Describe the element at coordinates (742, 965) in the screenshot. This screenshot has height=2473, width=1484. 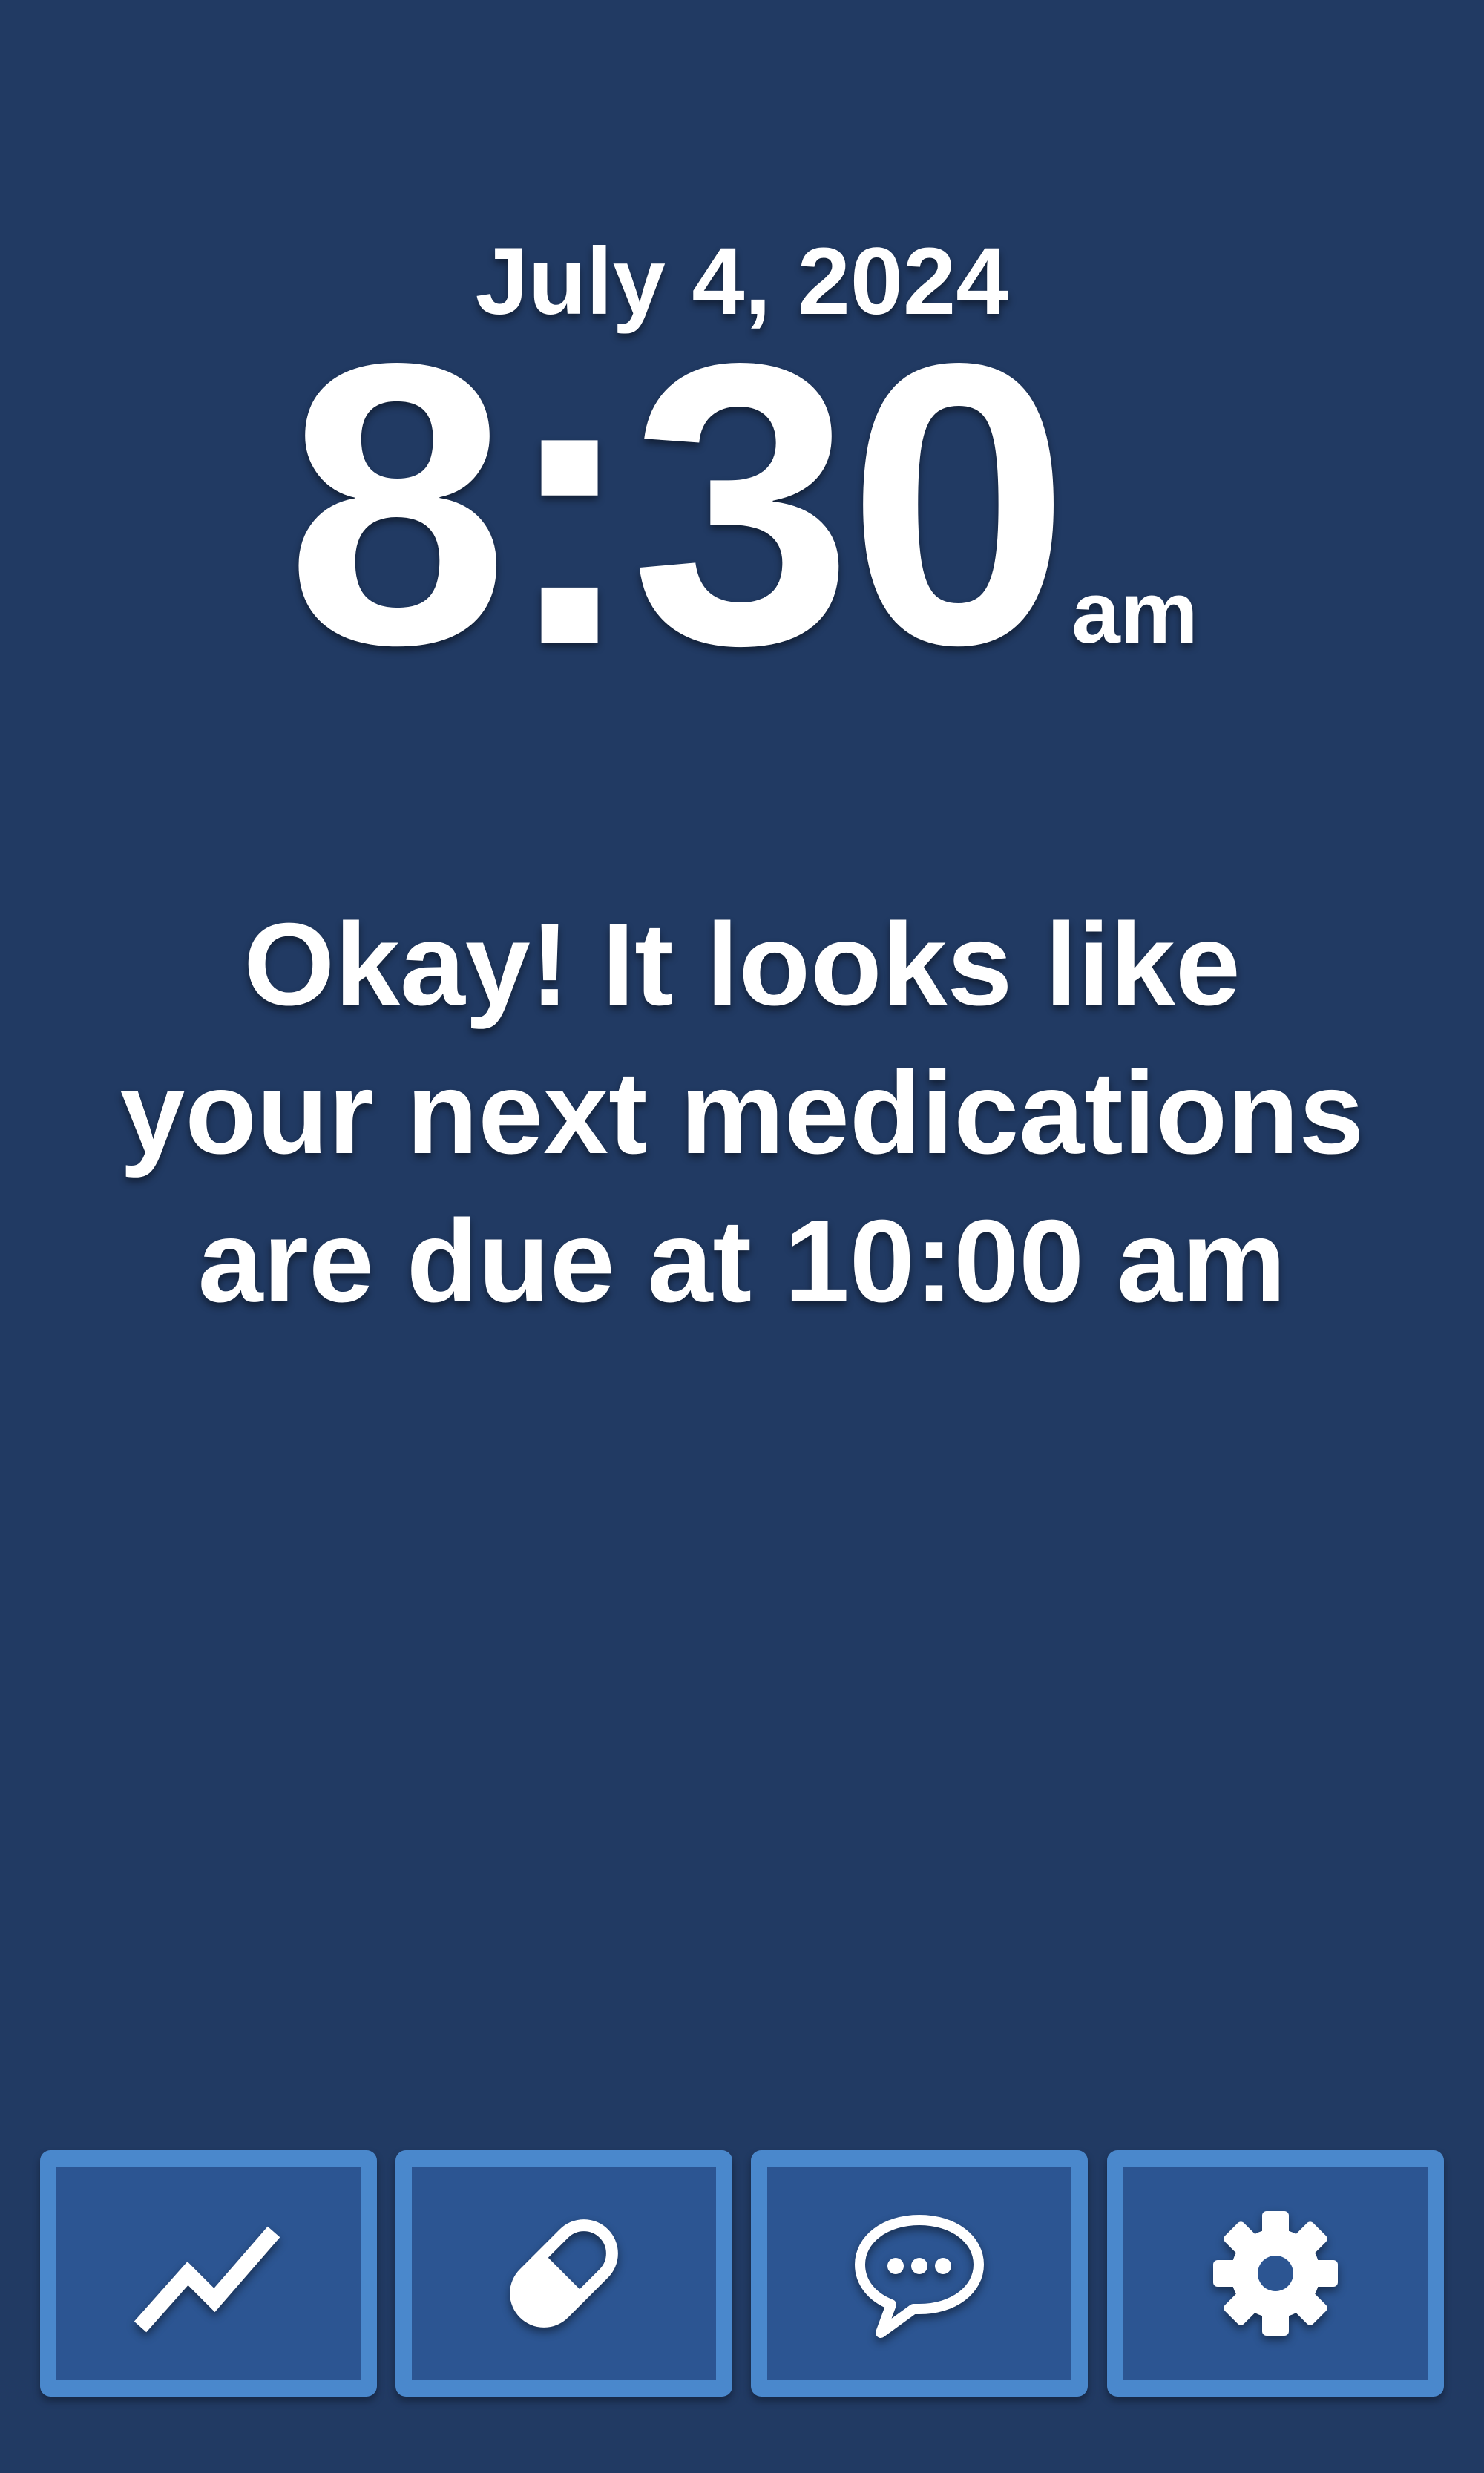
I see `status-message-line: Okay! It looks like` at that location.